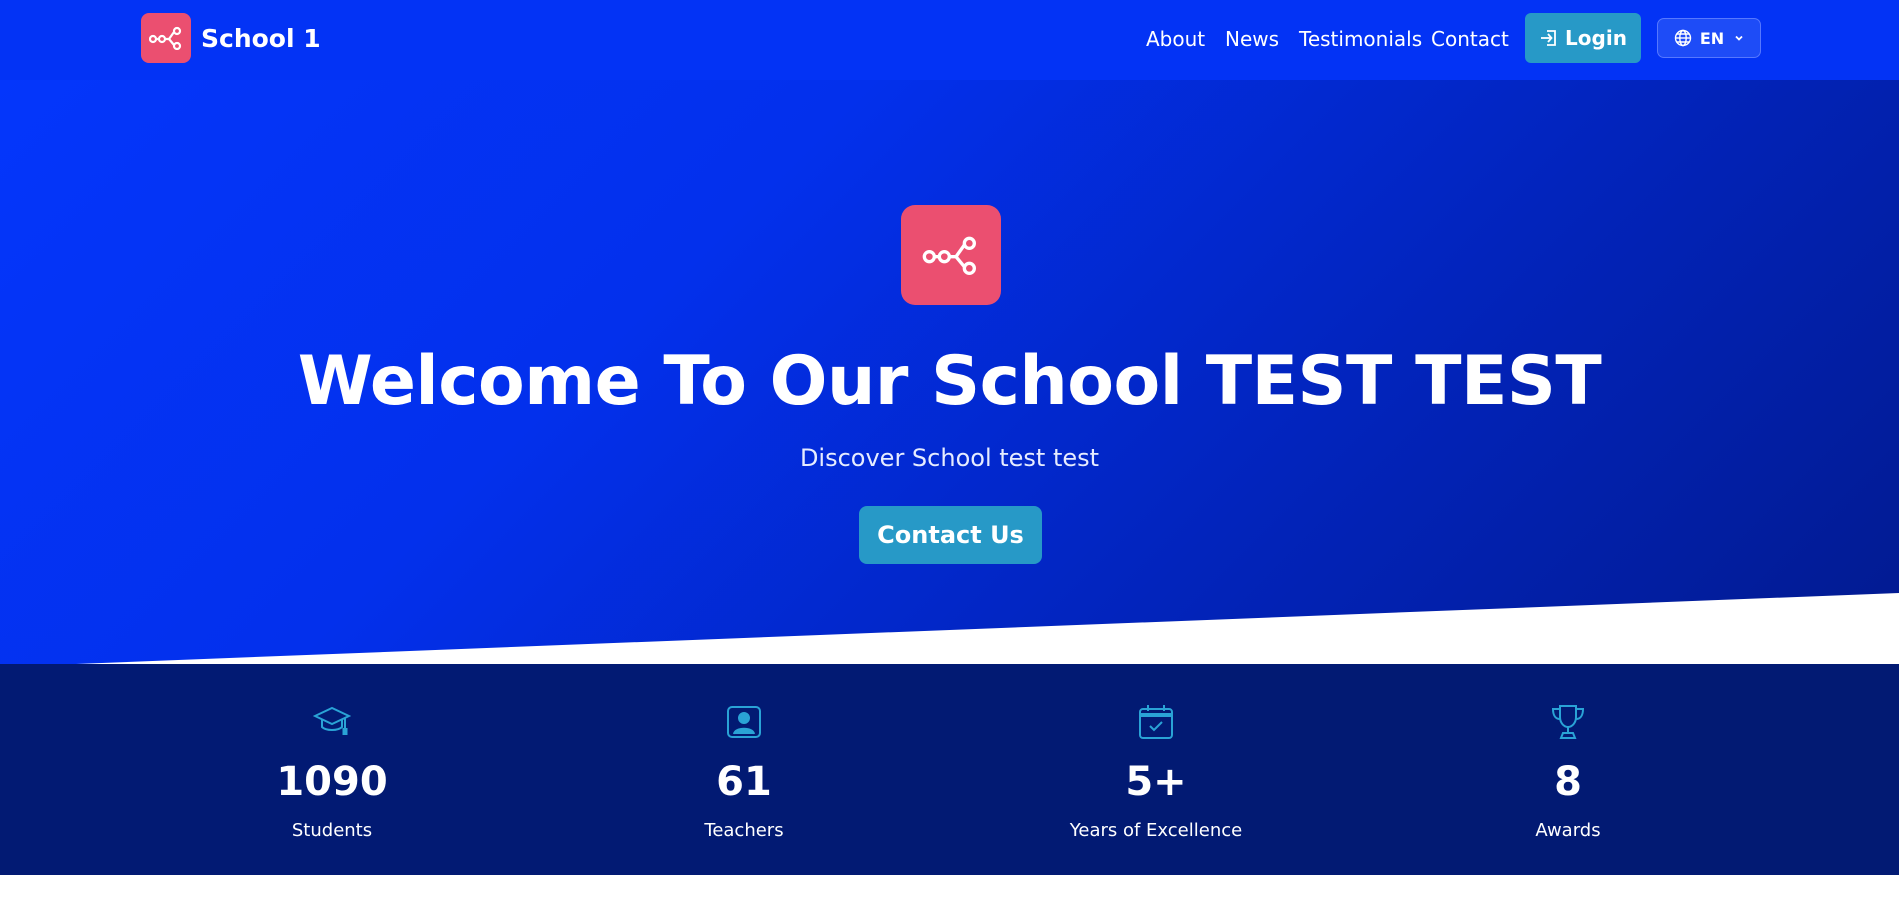 This screenshot has width=1899, height=908. What do you see at coordinates (1712, 38) in the screenshot?
I see `language-label: EN` at bounding box center [1712, 38].